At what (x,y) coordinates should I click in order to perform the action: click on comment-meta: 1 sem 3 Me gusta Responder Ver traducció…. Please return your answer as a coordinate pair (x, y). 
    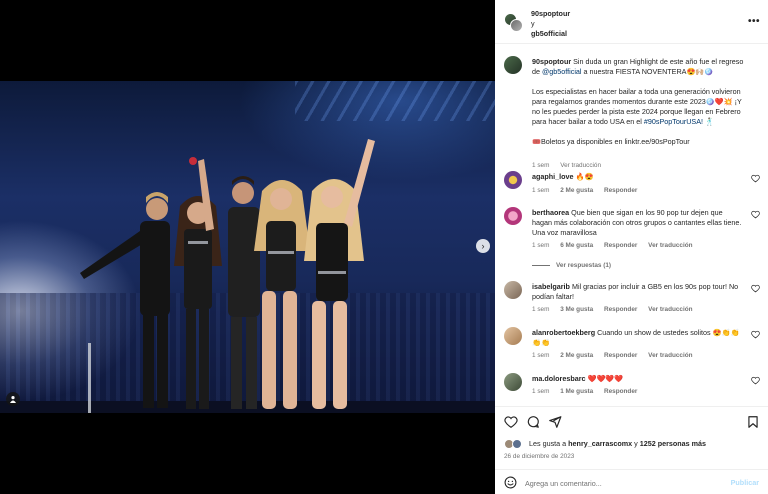
    Looking at the image, I should click on (617, 309).